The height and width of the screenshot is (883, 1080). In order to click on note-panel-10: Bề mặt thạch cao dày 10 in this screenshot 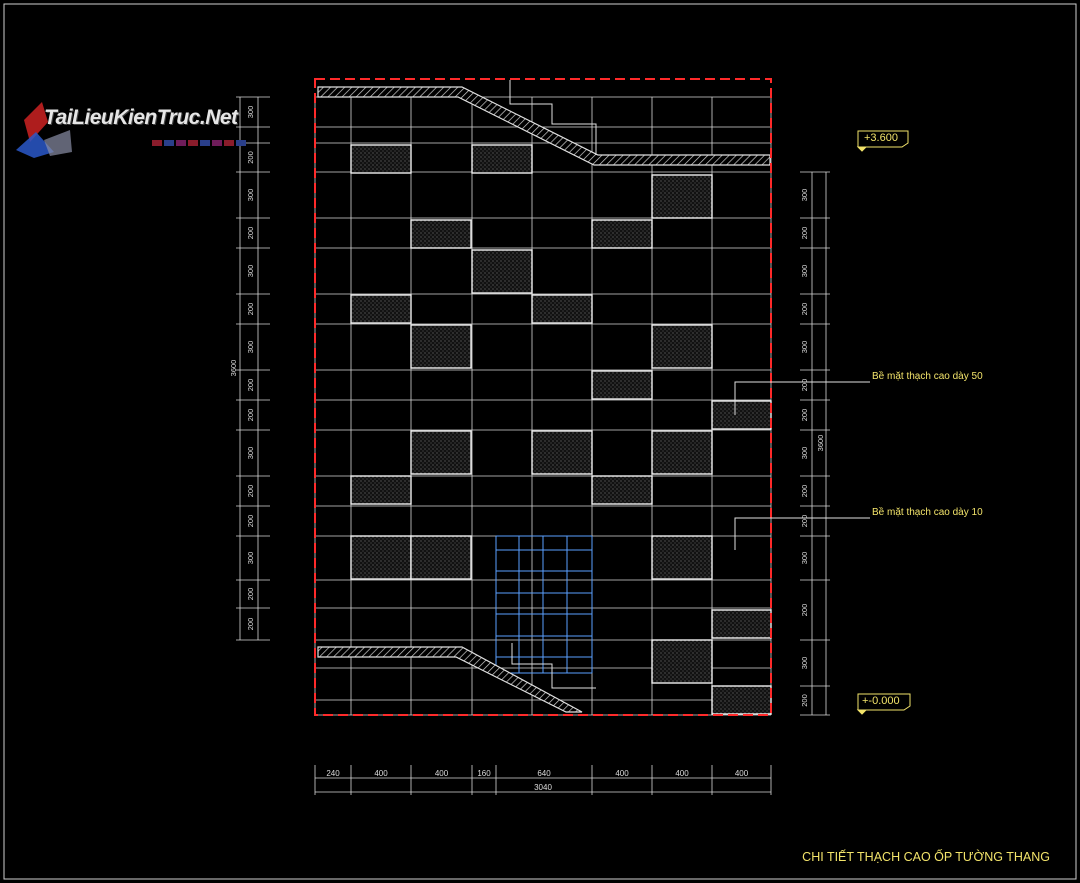, I will do `click(927, 512)`.